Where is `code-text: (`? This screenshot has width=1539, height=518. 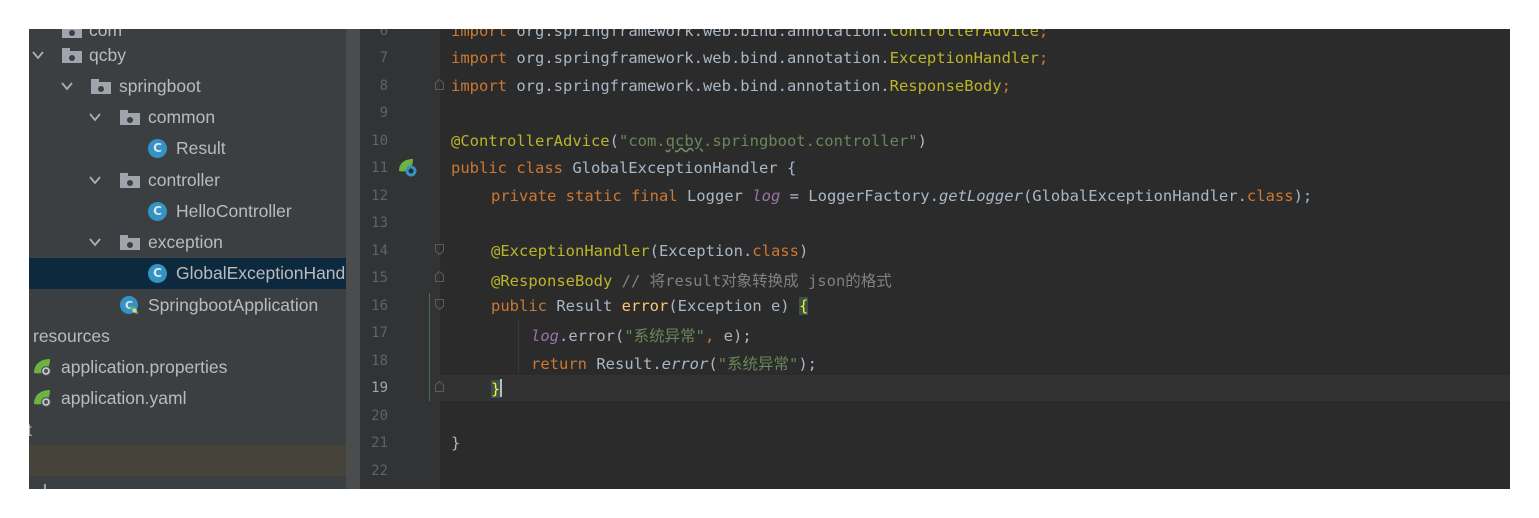 code-text: ( is located at coordinates (713, 364).